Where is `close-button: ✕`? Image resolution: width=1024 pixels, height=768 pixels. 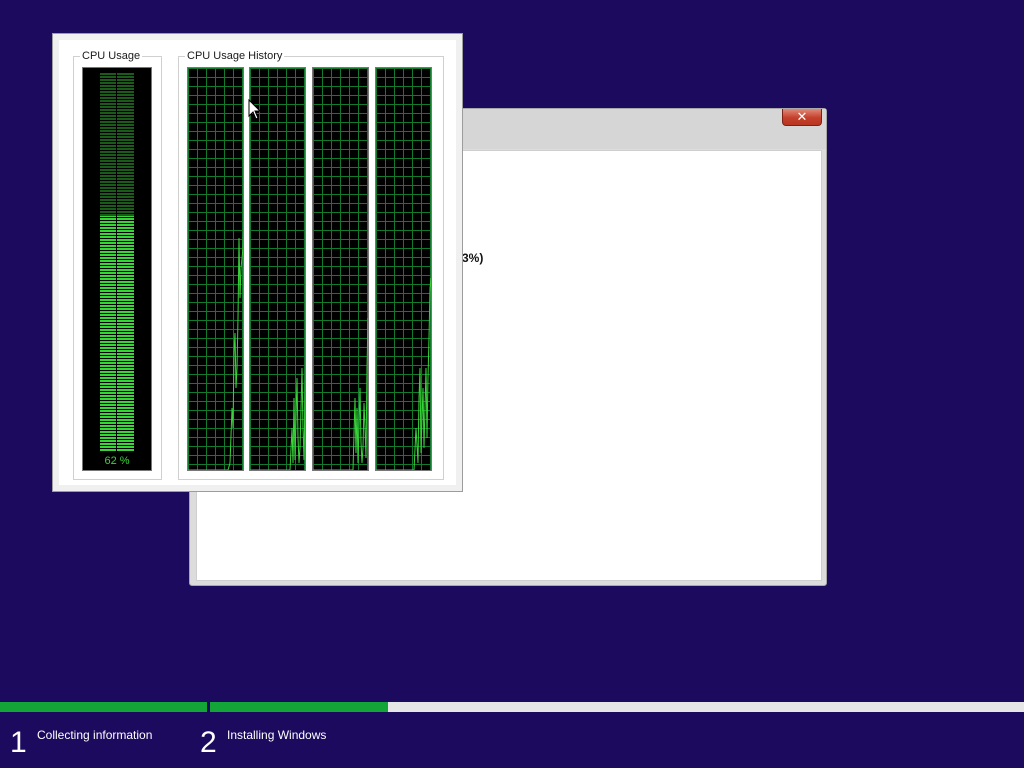 close-button: ✕ is located at coordinates (802, 117).